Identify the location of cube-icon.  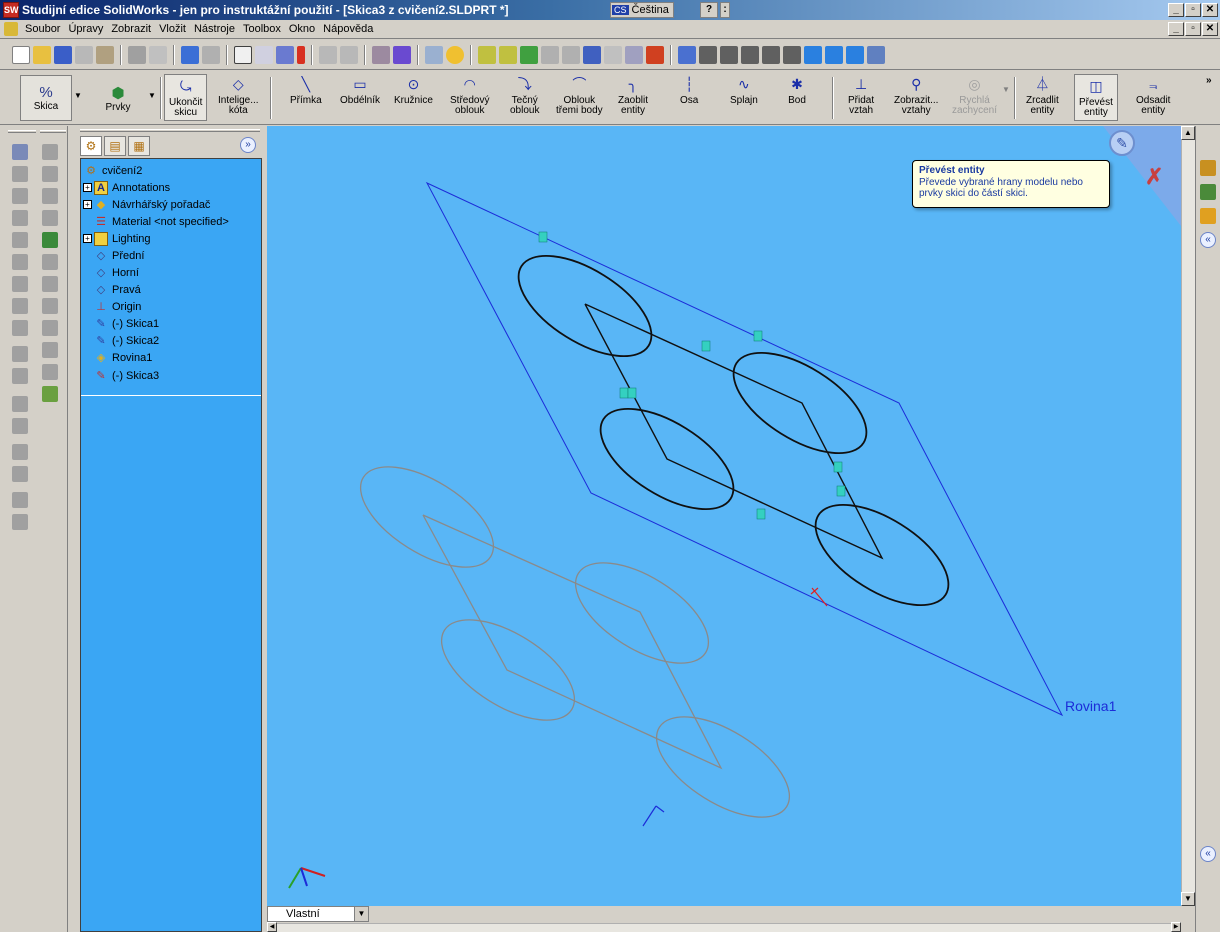
(813, 54).